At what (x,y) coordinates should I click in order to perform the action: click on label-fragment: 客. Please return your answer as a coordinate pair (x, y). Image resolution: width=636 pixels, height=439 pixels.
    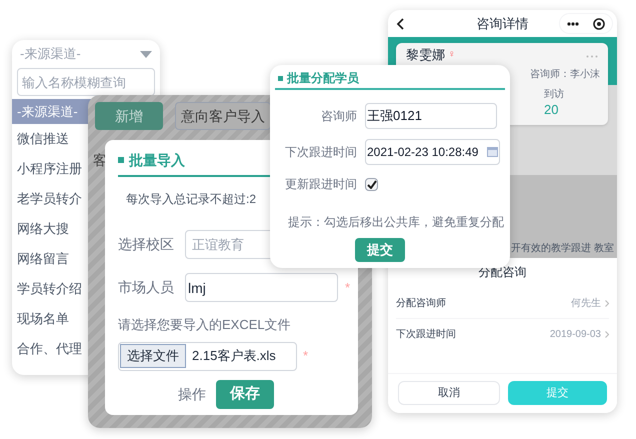
    Looking at the image, I should click on (100, 160).